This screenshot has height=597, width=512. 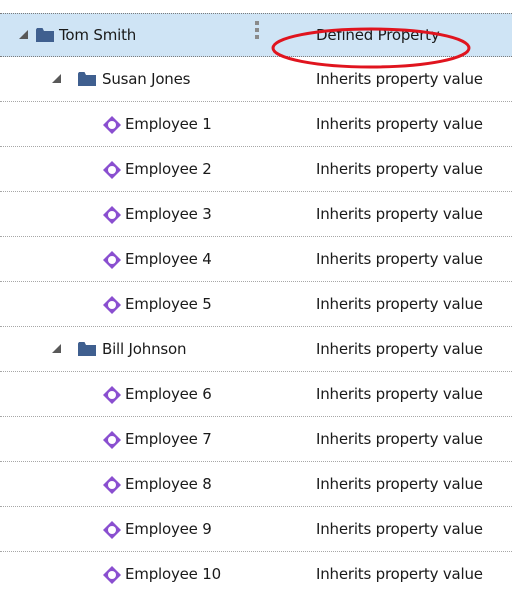 I want to click on tree-row-employee-5: Employee 5 Inherits property value, so click(x=256, y=305).